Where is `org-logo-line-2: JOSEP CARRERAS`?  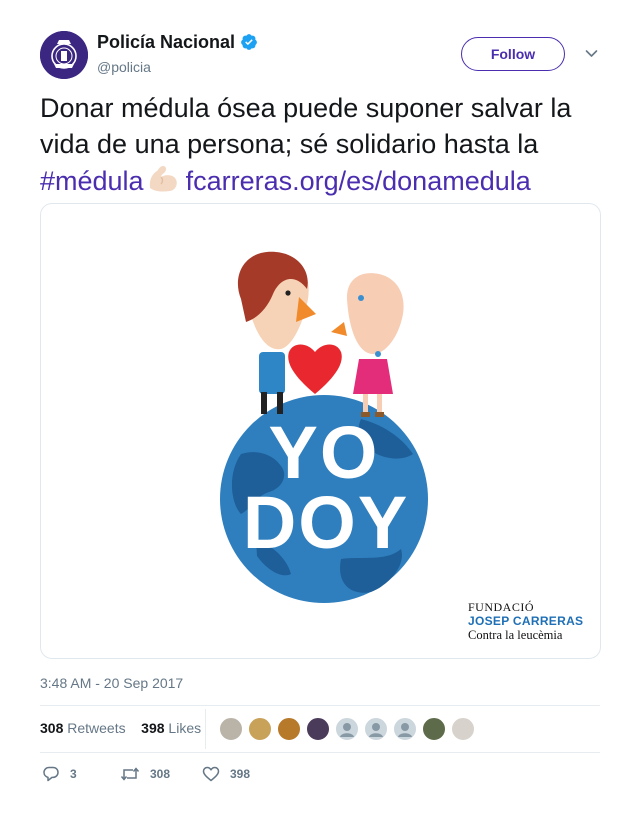 org-logo-line-2: JOSEP CARRERAS is located at coordinates (526, 621).